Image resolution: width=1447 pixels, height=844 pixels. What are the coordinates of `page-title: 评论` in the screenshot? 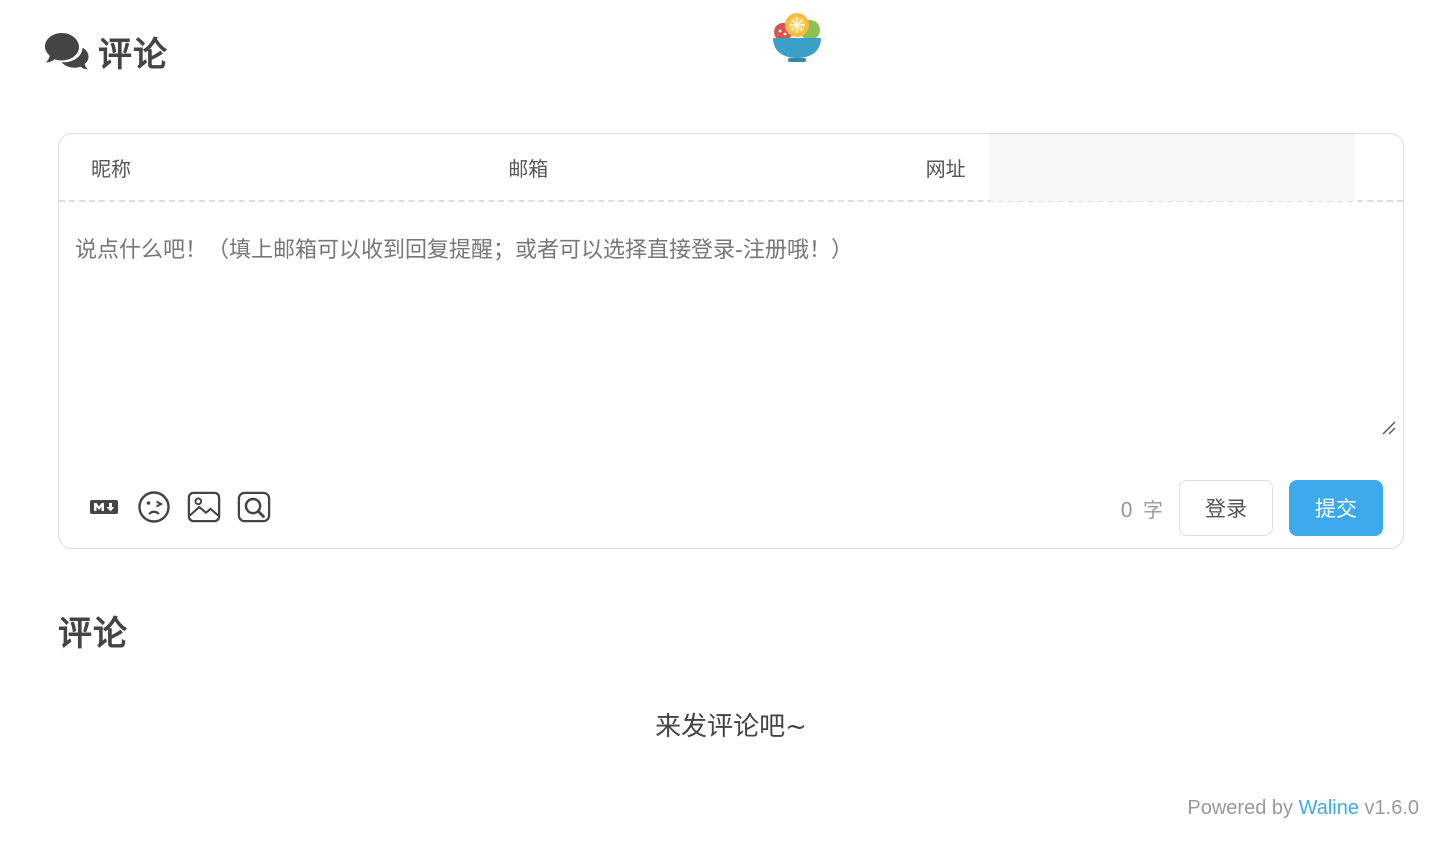 It's located at (133, 54).